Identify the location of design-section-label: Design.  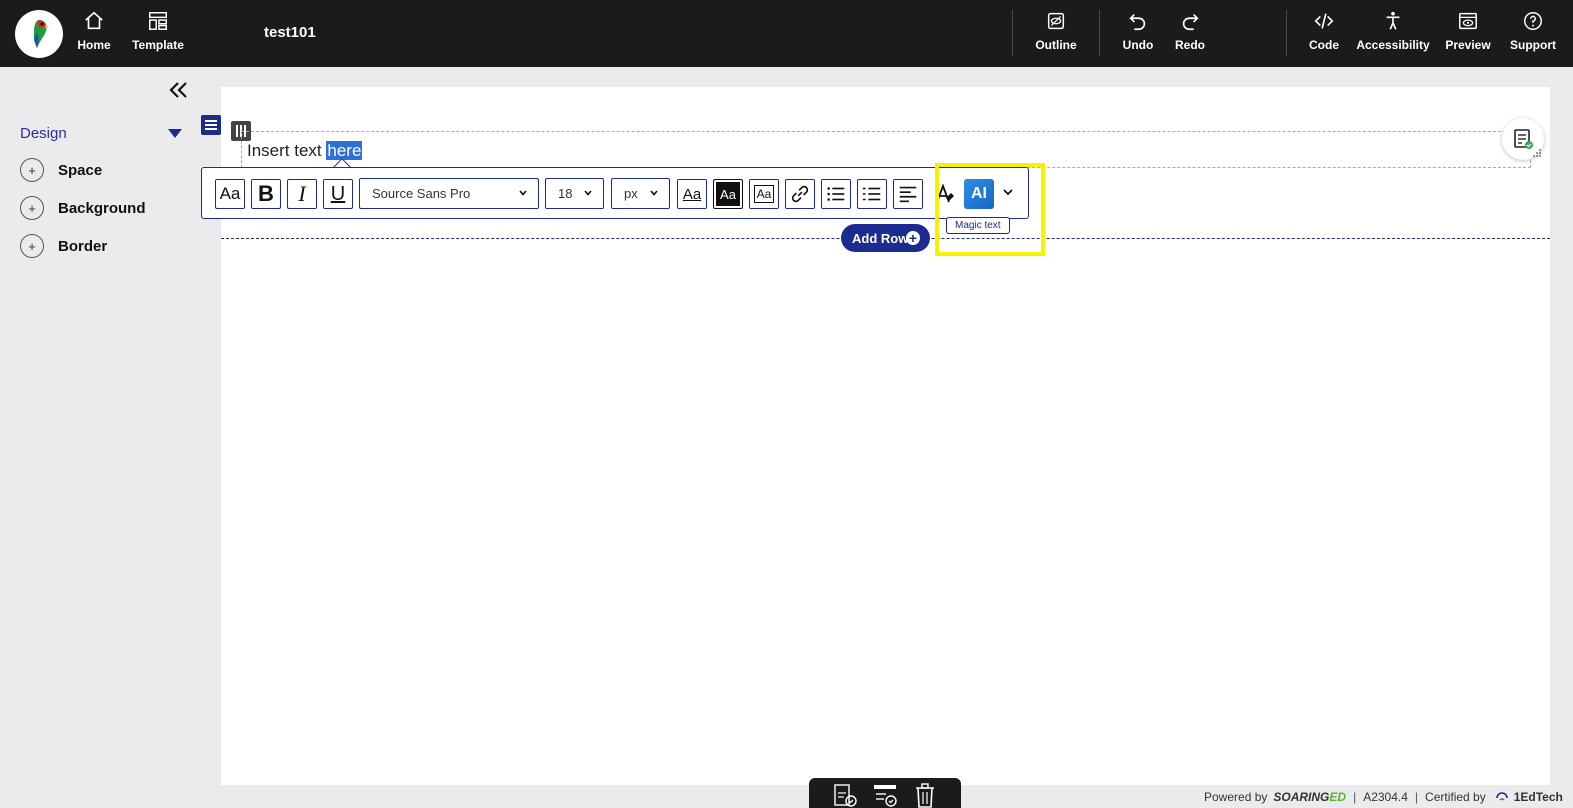
(43, 133).